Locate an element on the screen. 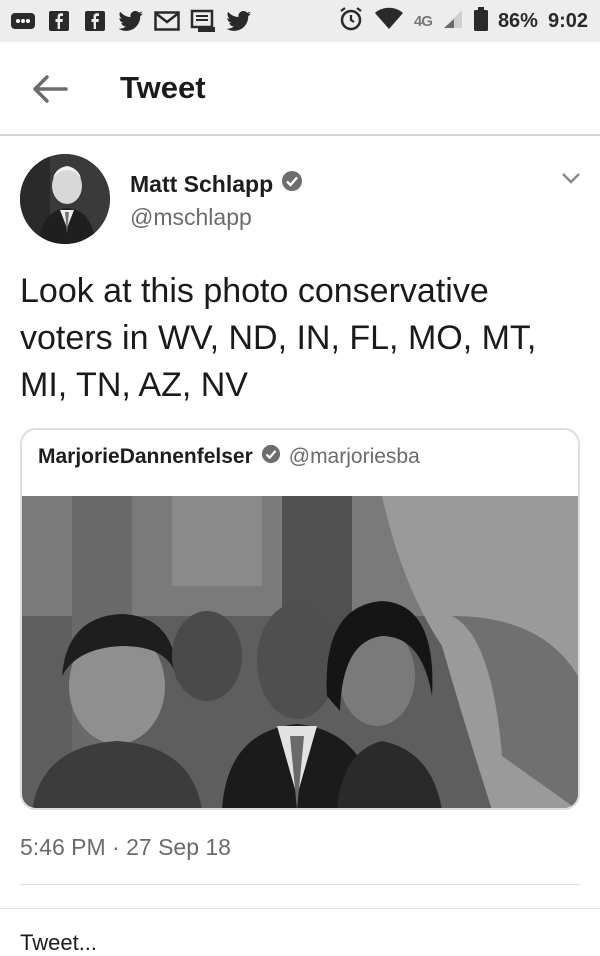 The image size is (600, 956). page-title: Tweet is located at coordinates (163, 87).